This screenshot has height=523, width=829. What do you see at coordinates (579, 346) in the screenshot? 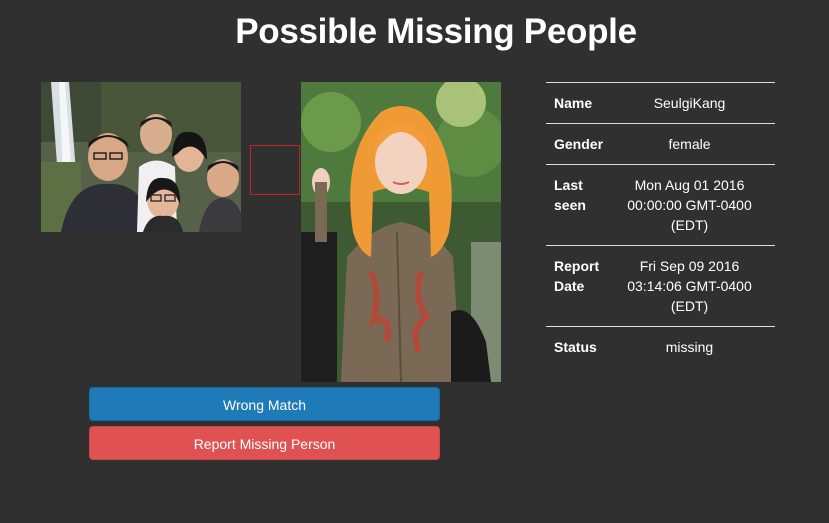
I see `details-key: Status` at bounding box center [579, 346].